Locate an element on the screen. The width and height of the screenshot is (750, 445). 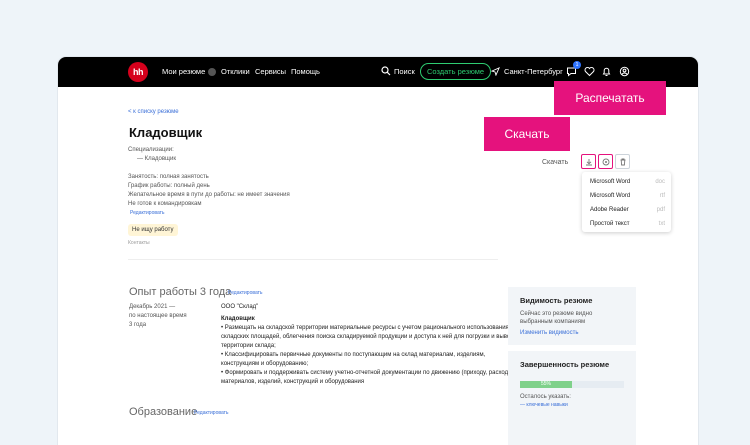
nav-responses: Отклики is located at coordinates (235, 71).